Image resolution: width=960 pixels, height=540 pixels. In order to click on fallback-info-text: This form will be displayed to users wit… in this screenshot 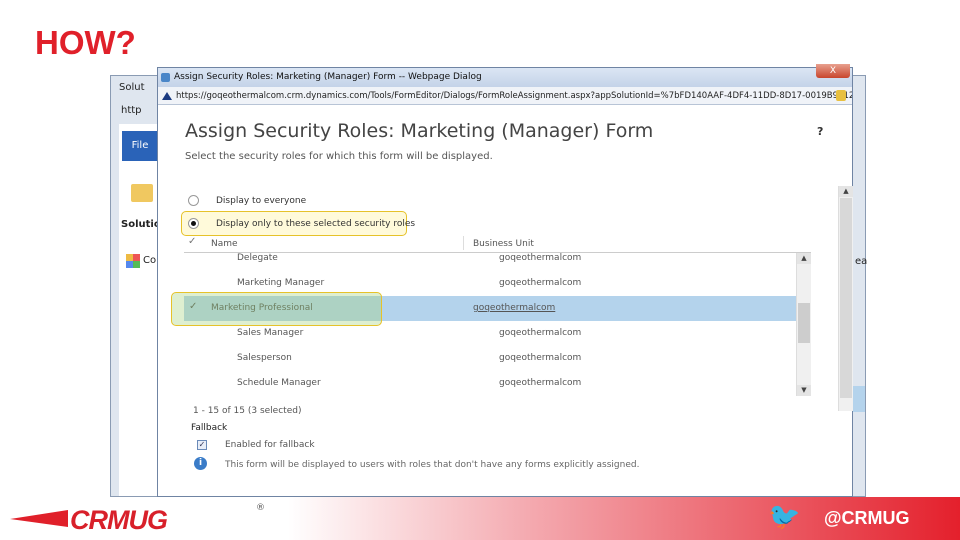, I will do `click(432, 465)`.